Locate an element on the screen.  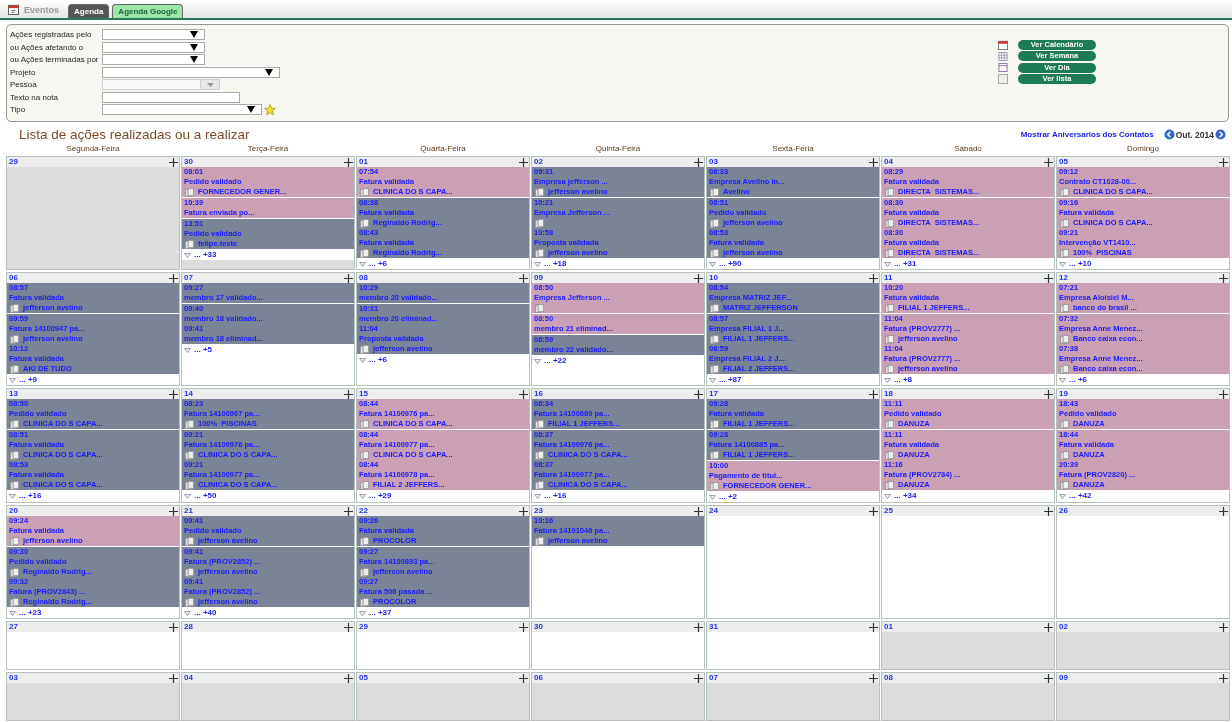
day-number: 14 is located at coordinates (188, 394).